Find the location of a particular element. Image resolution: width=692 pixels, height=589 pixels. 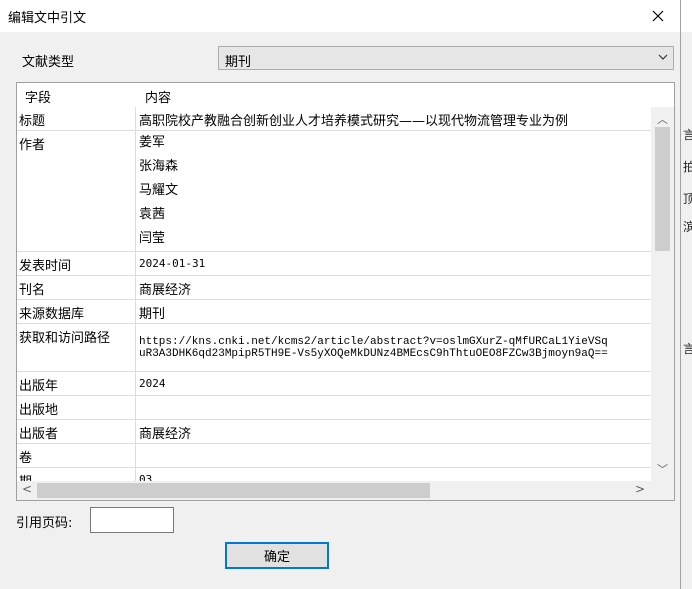

grid-header: 字段 内容 is located at coordinates (345, 95).